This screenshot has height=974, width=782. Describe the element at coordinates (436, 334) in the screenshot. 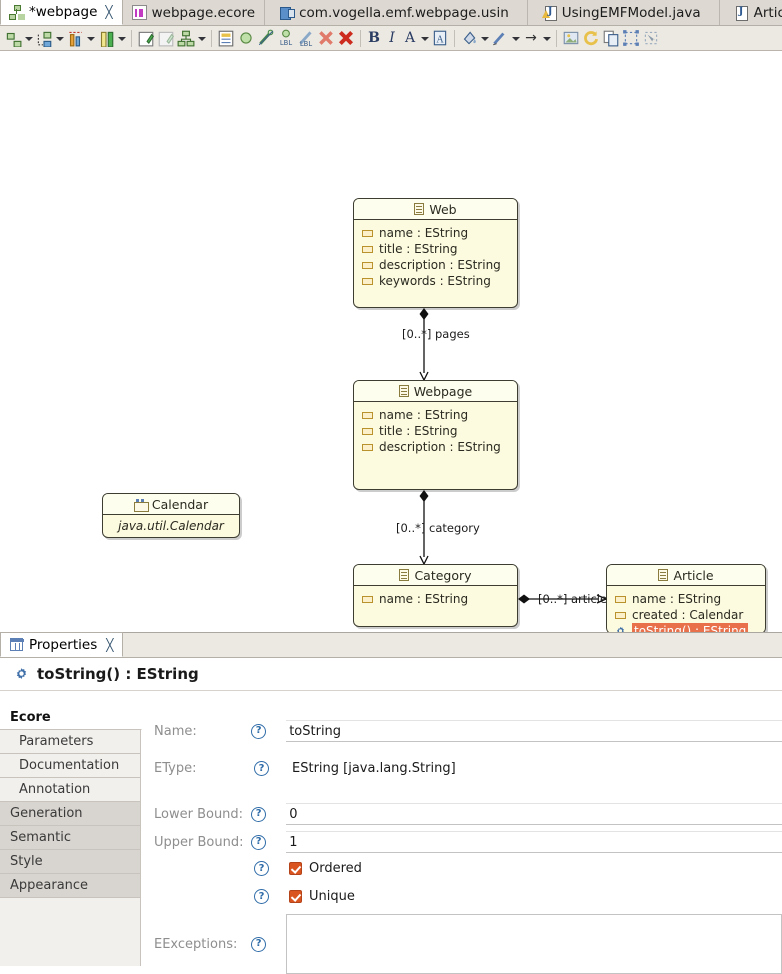

I see `edge-label-pages: [0..*] pages` at that location.